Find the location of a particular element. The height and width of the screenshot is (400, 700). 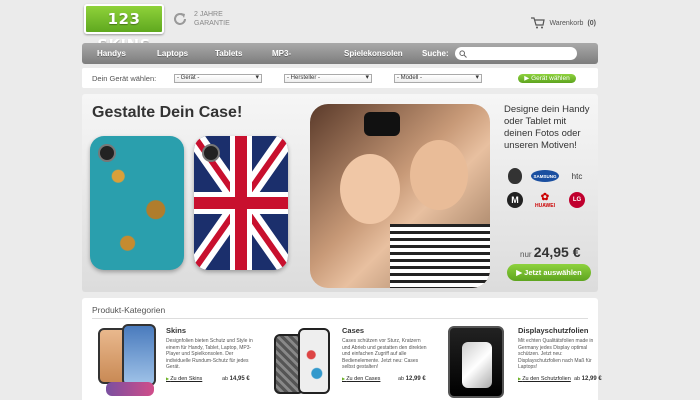

price-value: 24,95 € is located at coordinates (557, 252).